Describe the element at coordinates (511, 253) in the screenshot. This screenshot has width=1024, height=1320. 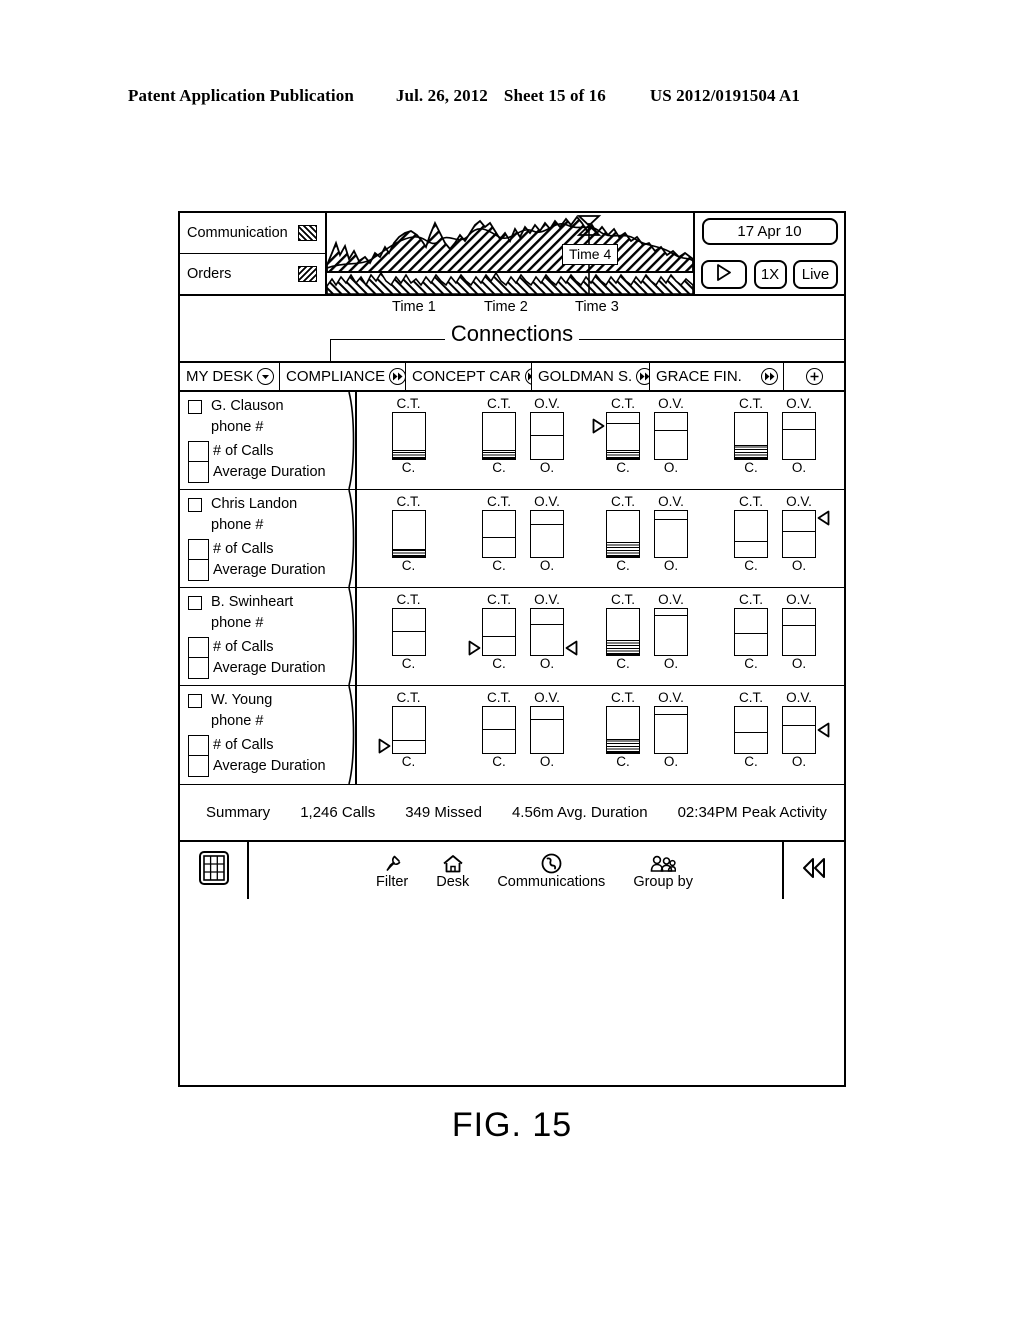
I see `timeline-graph: Time 4` at that location.